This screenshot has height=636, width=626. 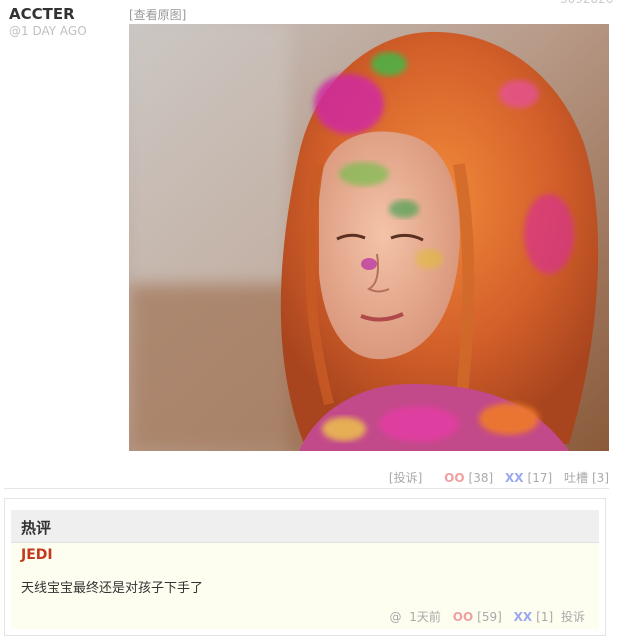 I want to click on xx-vote-group: XX [17], so click(x=528, y=478).